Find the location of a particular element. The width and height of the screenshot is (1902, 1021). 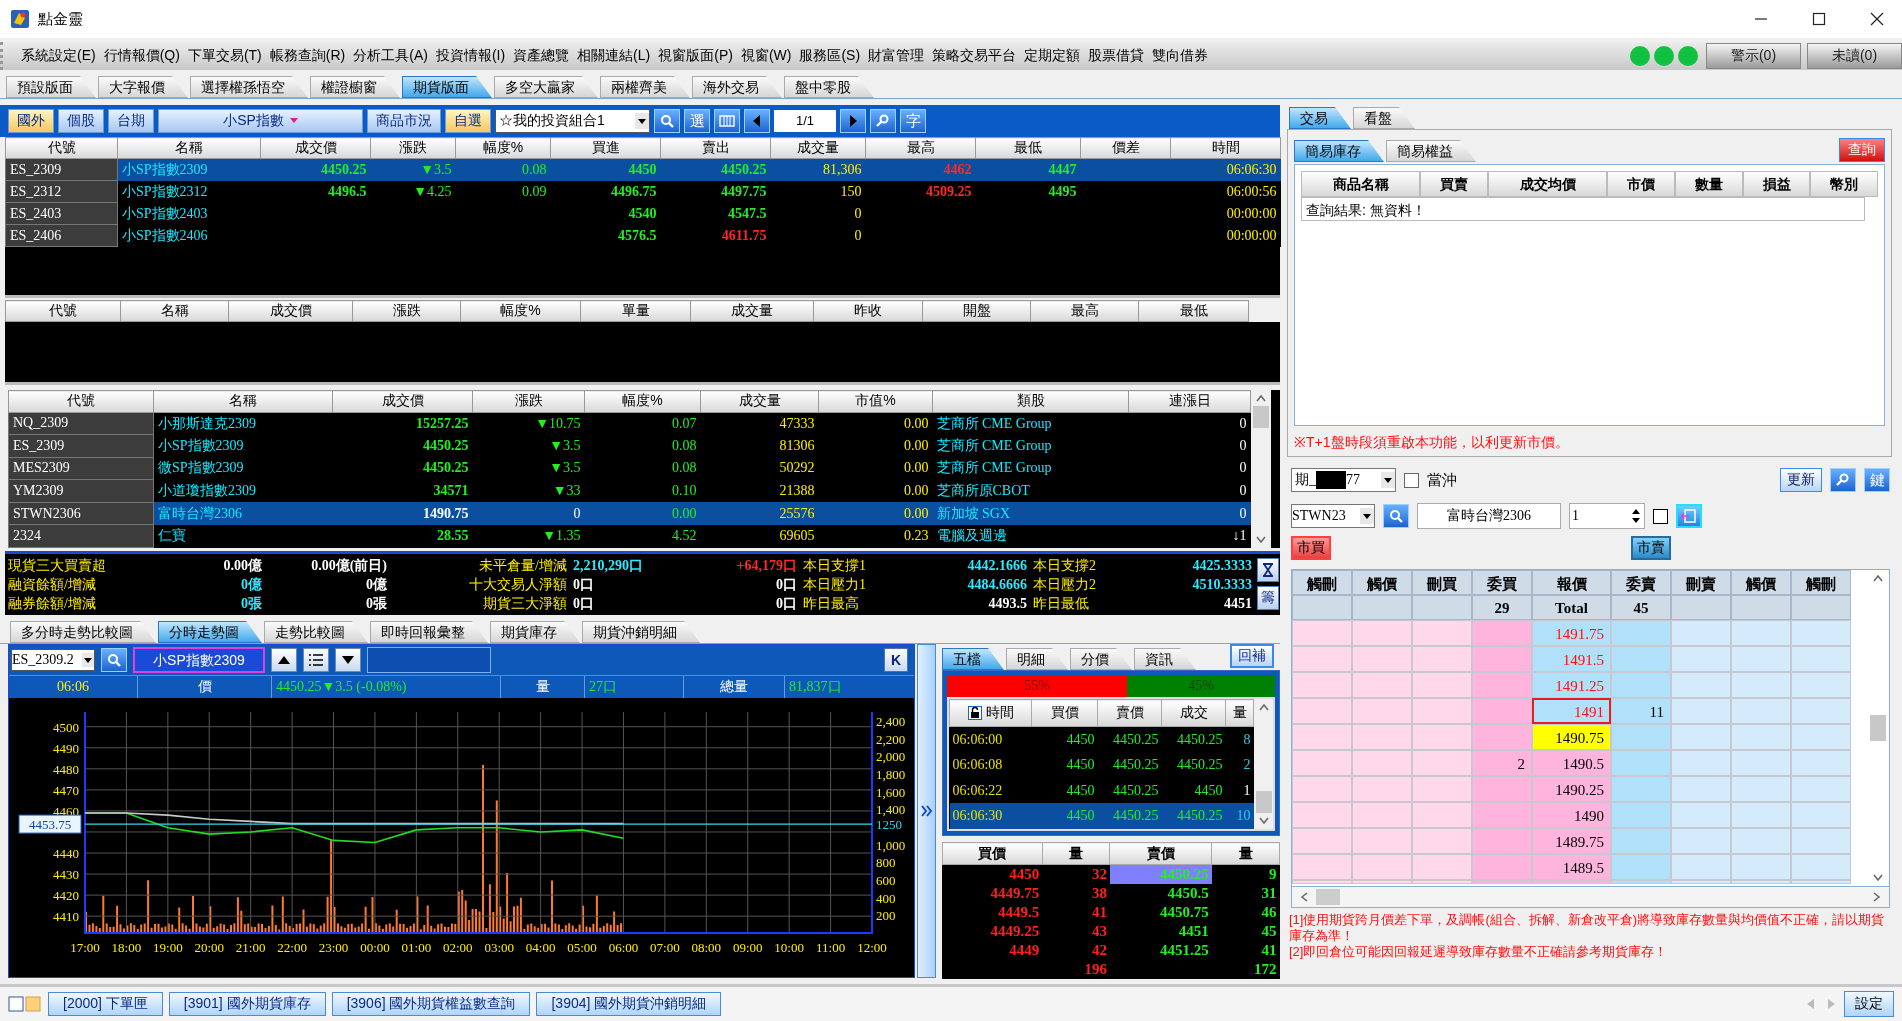

axis-label: 4500 is located at coordinates (66, 727).